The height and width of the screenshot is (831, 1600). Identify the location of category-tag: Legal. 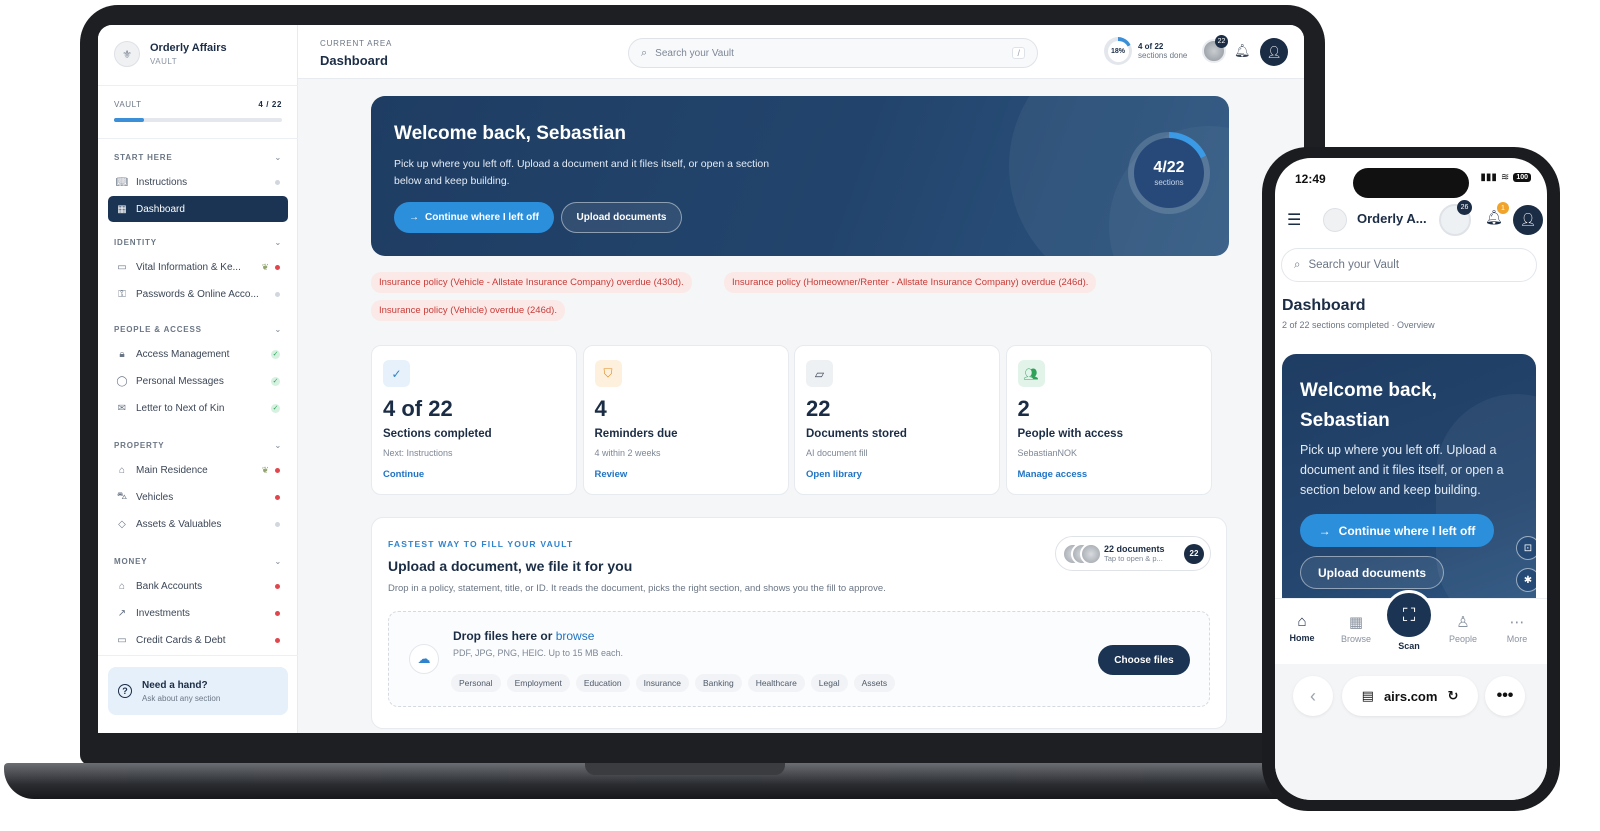
(829, 683).